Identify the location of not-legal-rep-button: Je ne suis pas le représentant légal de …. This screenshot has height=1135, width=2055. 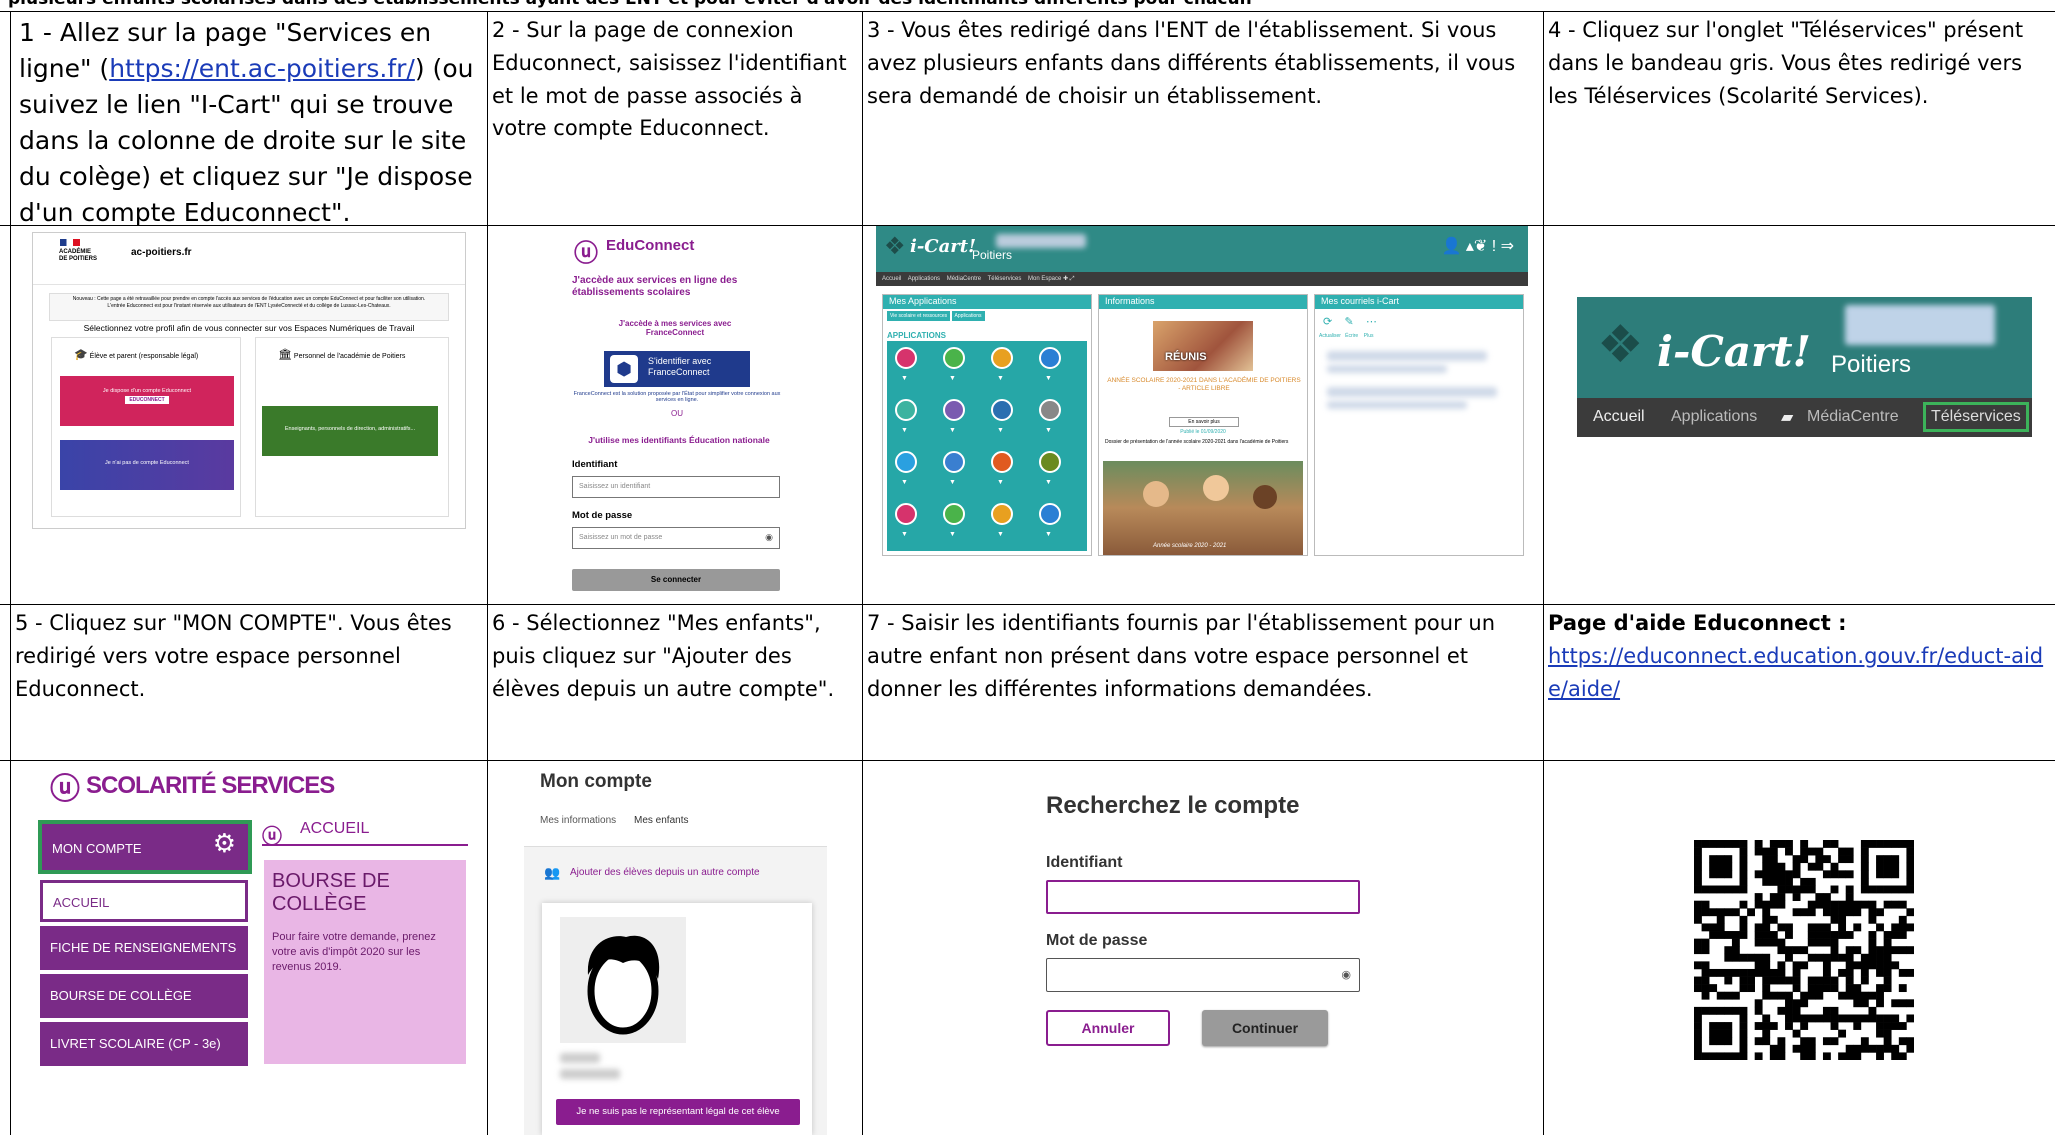
(678, 1112).